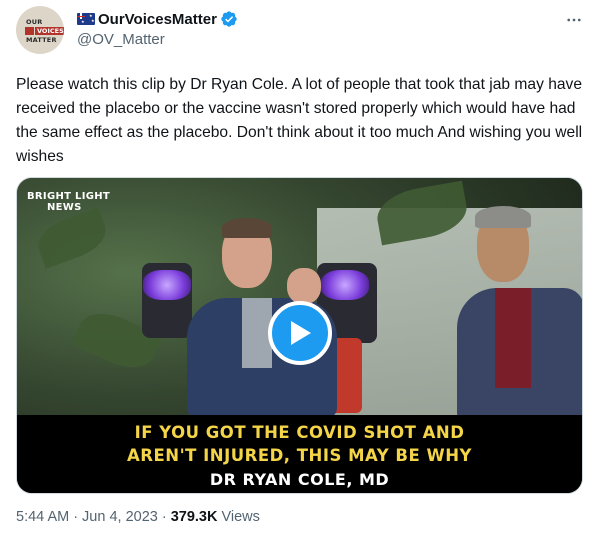 The width and height of the screenshot is (598, 534). I want to click on video-caption-line1: IF YOU GOT THE COVID SHOT AND, so click(299, 432).